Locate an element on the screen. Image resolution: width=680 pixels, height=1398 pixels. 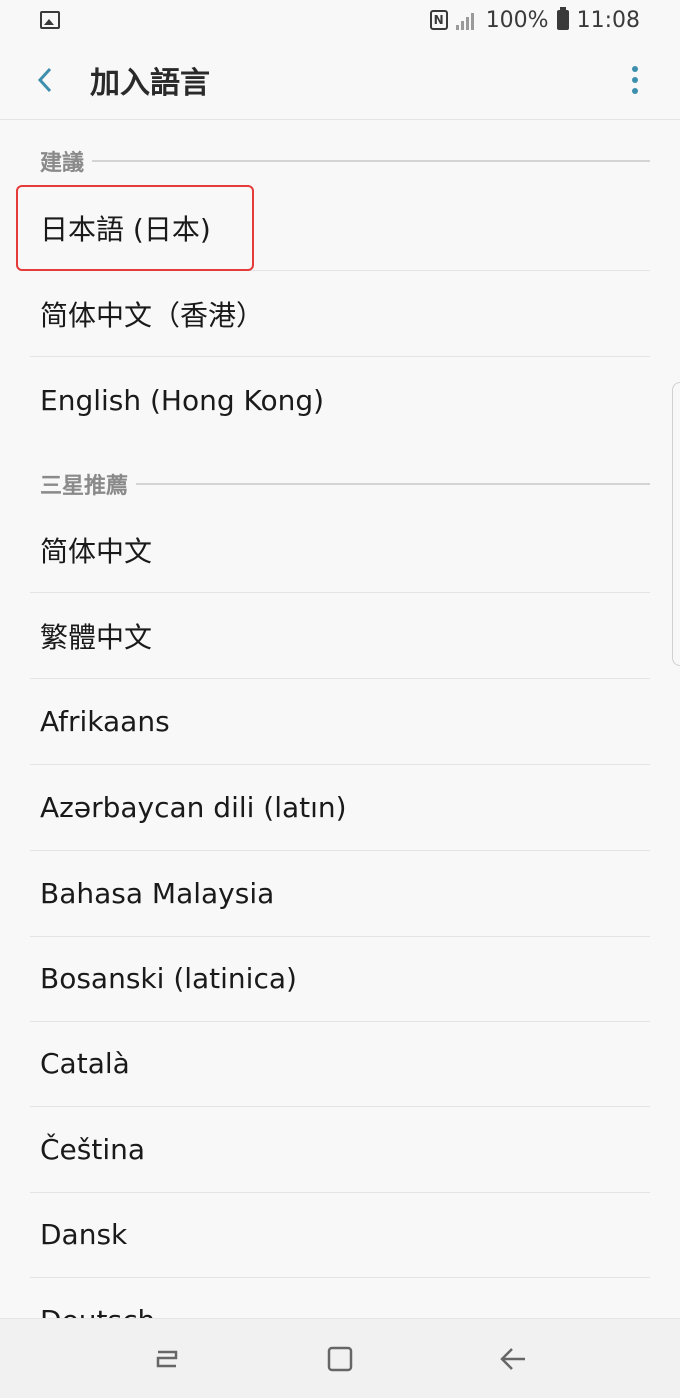
home-icon is located at coordinates (340, 1358).